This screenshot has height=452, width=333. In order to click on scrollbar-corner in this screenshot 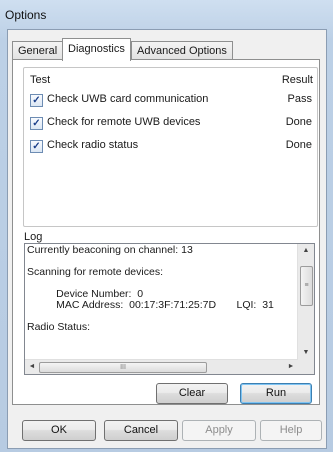, I will do `click(306, 367)`.